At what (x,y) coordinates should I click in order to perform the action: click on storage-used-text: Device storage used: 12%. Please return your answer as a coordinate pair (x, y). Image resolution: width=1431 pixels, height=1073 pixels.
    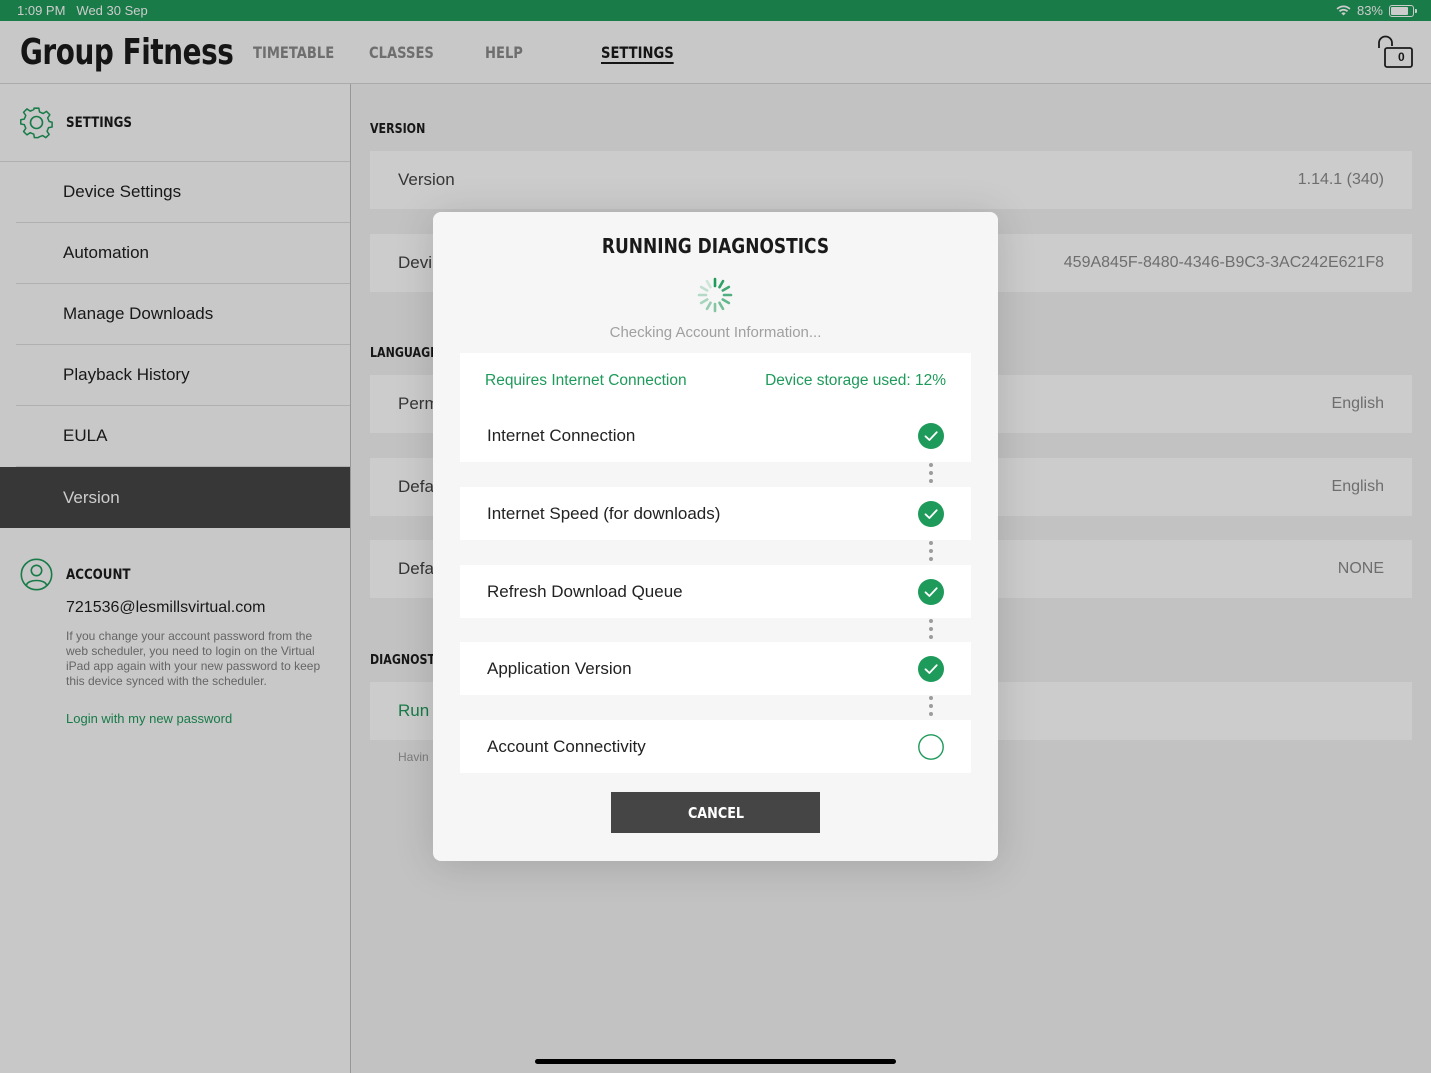
    Looking at the image, I should click on (855, 380).